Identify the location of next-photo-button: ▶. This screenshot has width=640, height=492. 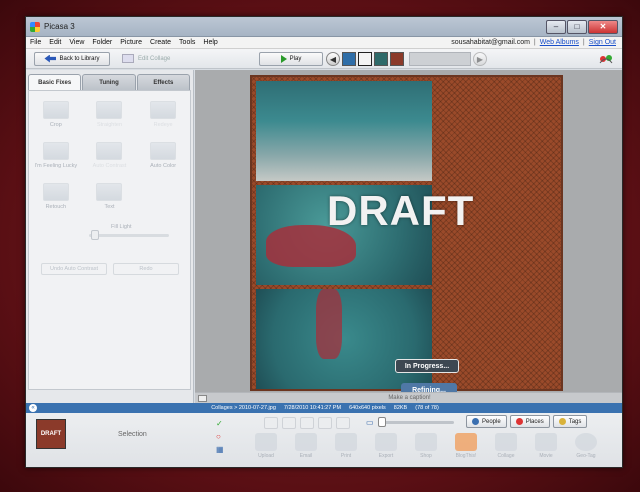
(480, 59).